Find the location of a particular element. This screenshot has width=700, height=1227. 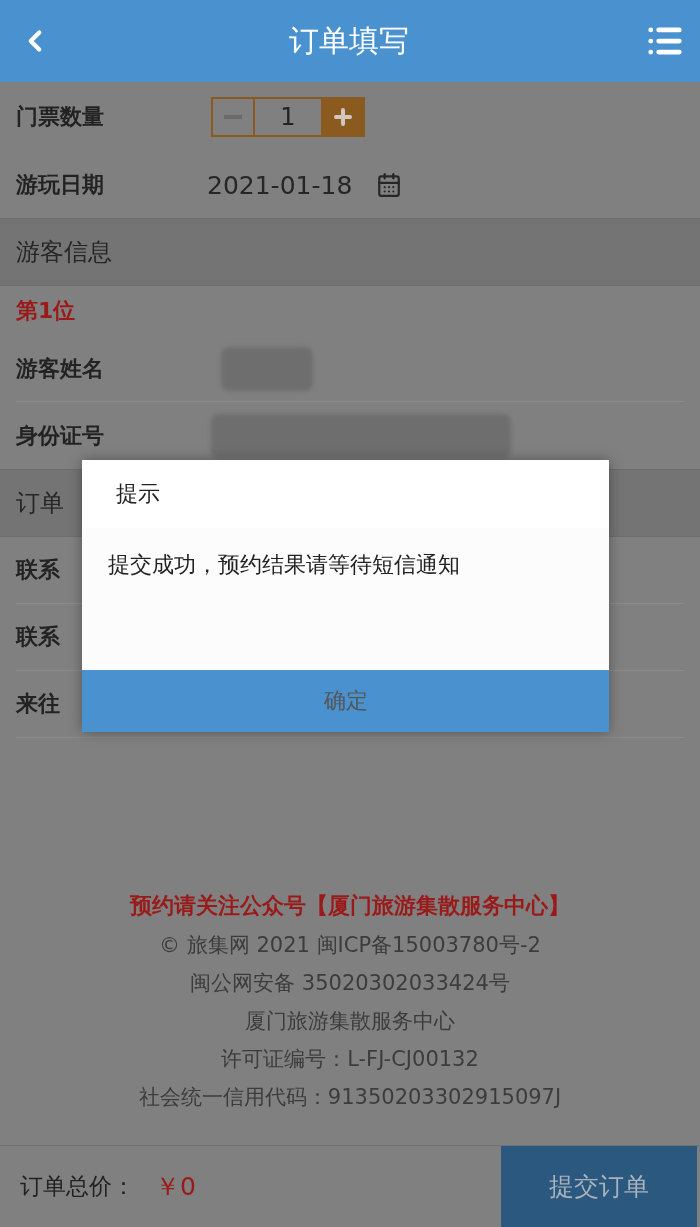

field-label: 来往 is located at coordinates (38, 704).